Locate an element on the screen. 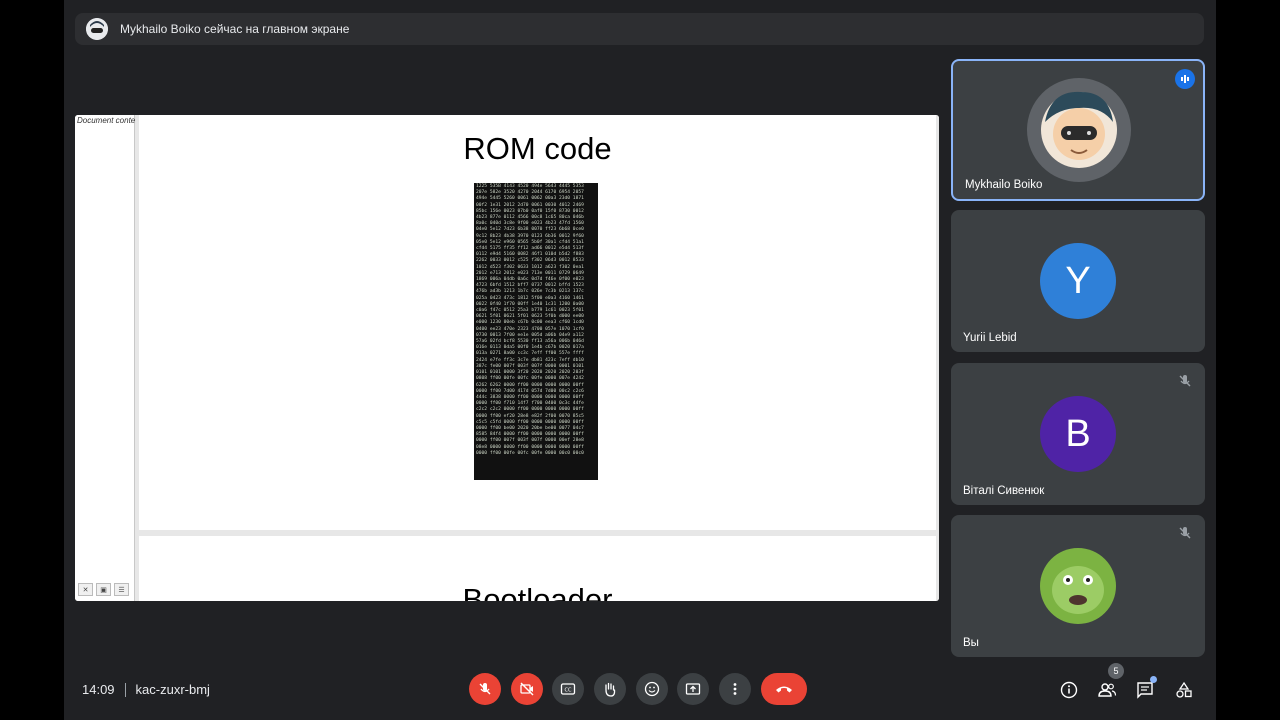 This screenshot has width=1280, height=720. meeting-details-button is located at coordinates (1069, 690).